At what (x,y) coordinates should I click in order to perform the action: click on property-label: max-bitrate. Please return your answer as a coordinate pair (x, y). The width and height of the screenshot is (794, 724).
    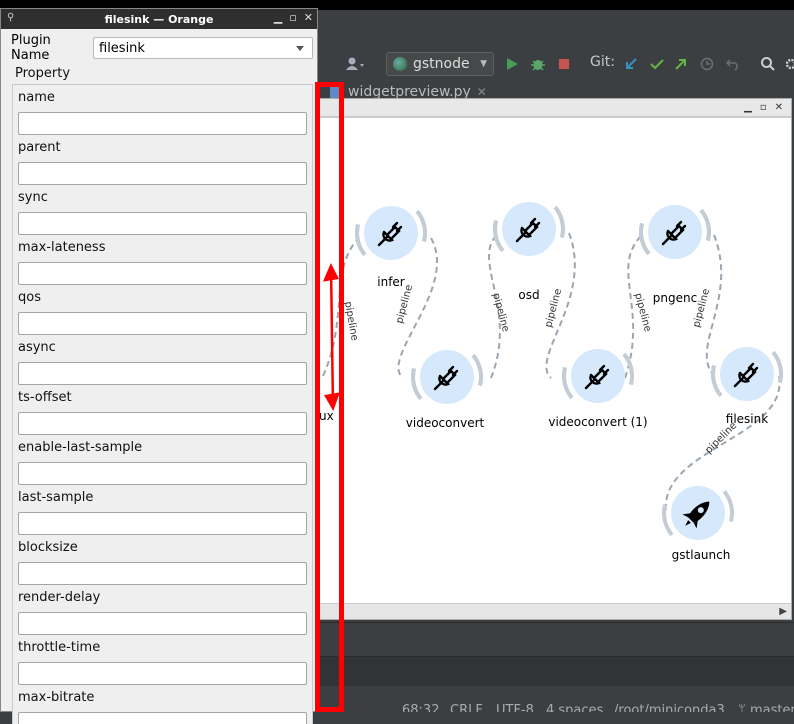
    Looking at the image, I should click on (56, 697).